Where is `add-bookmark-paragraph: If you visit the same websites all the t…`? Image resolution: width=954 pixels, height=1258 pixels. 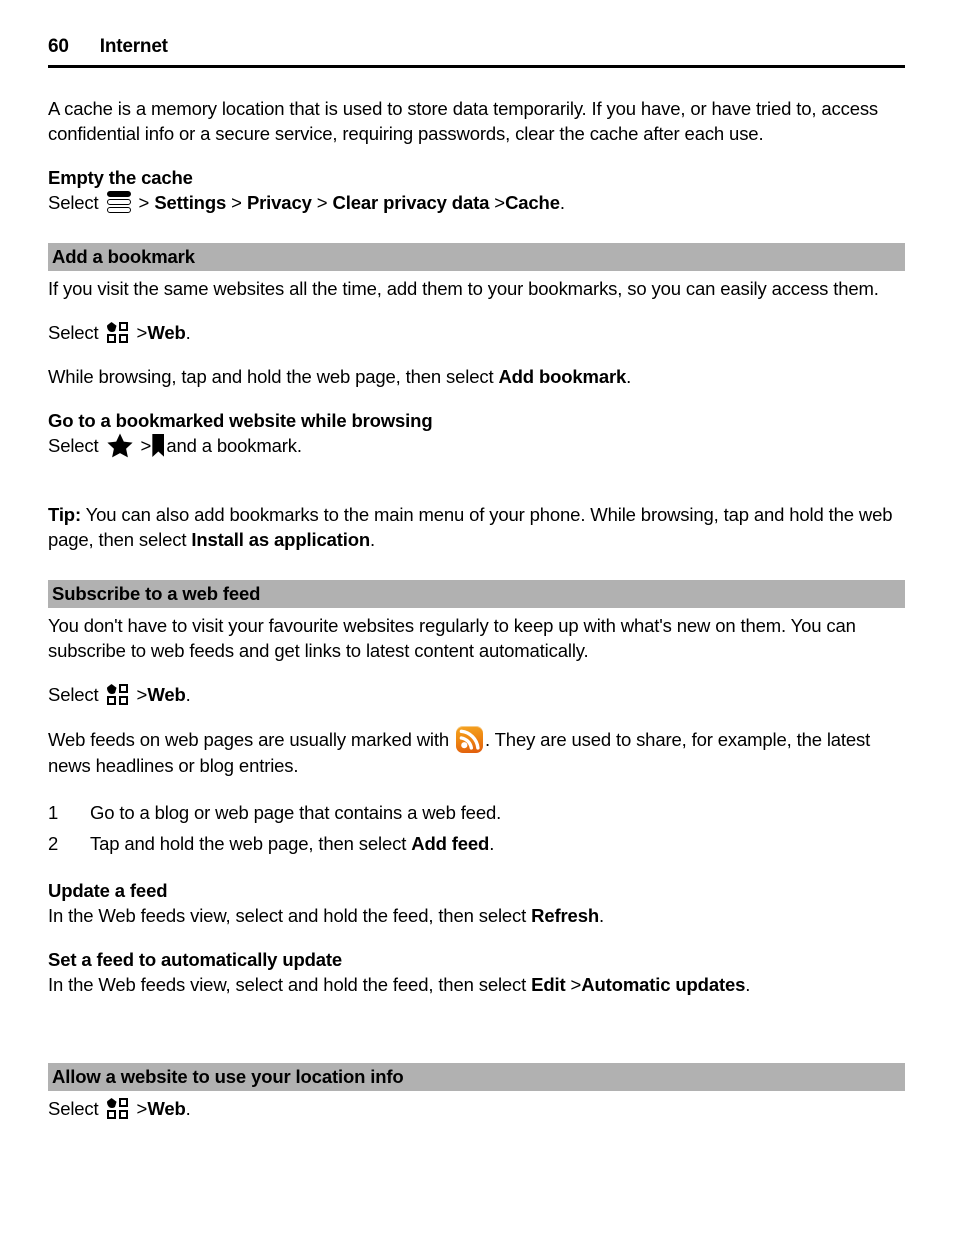
add-bookmark-paragraph: If you visit the same websites all the t… is located at coordinates (463, 288).